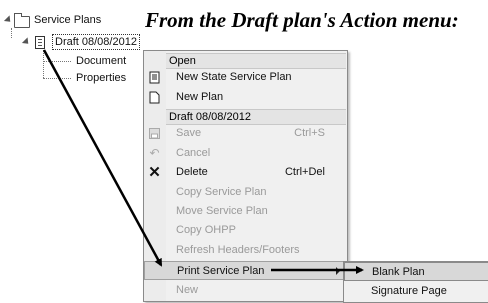 The width and height of the screenshot is (488, 303). I want to click on menu-section-draft: Draft 08/08/2012, so click(256, 117).